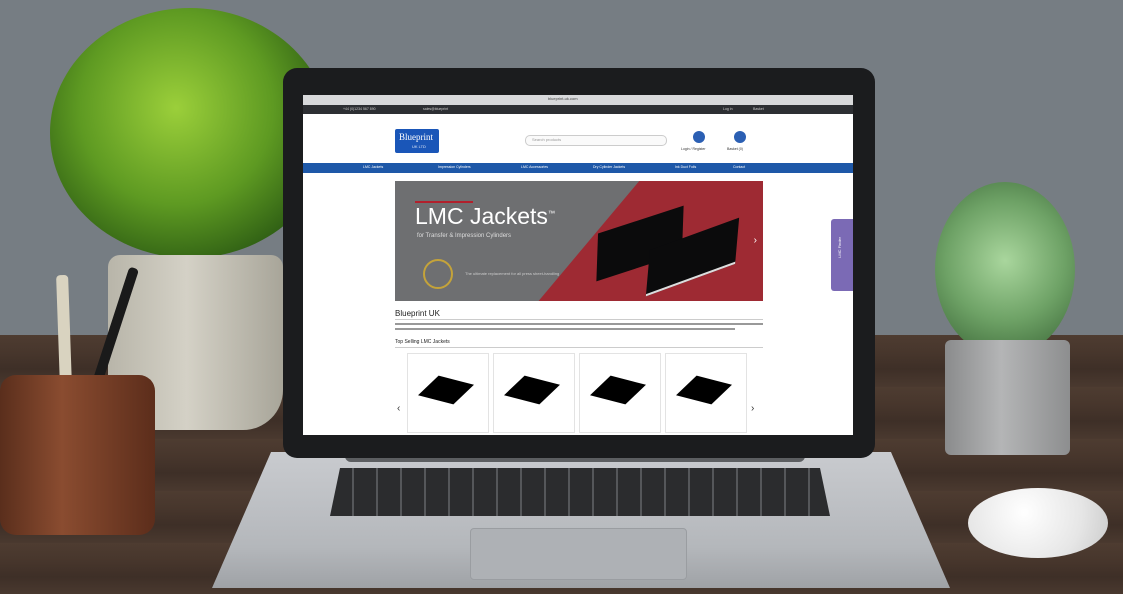  What do you see at coordinates (454, 167) in the screenshot?
I see `nav-item-impression-cylinders: Impression Cylinders` at bounding box center [454, 167].